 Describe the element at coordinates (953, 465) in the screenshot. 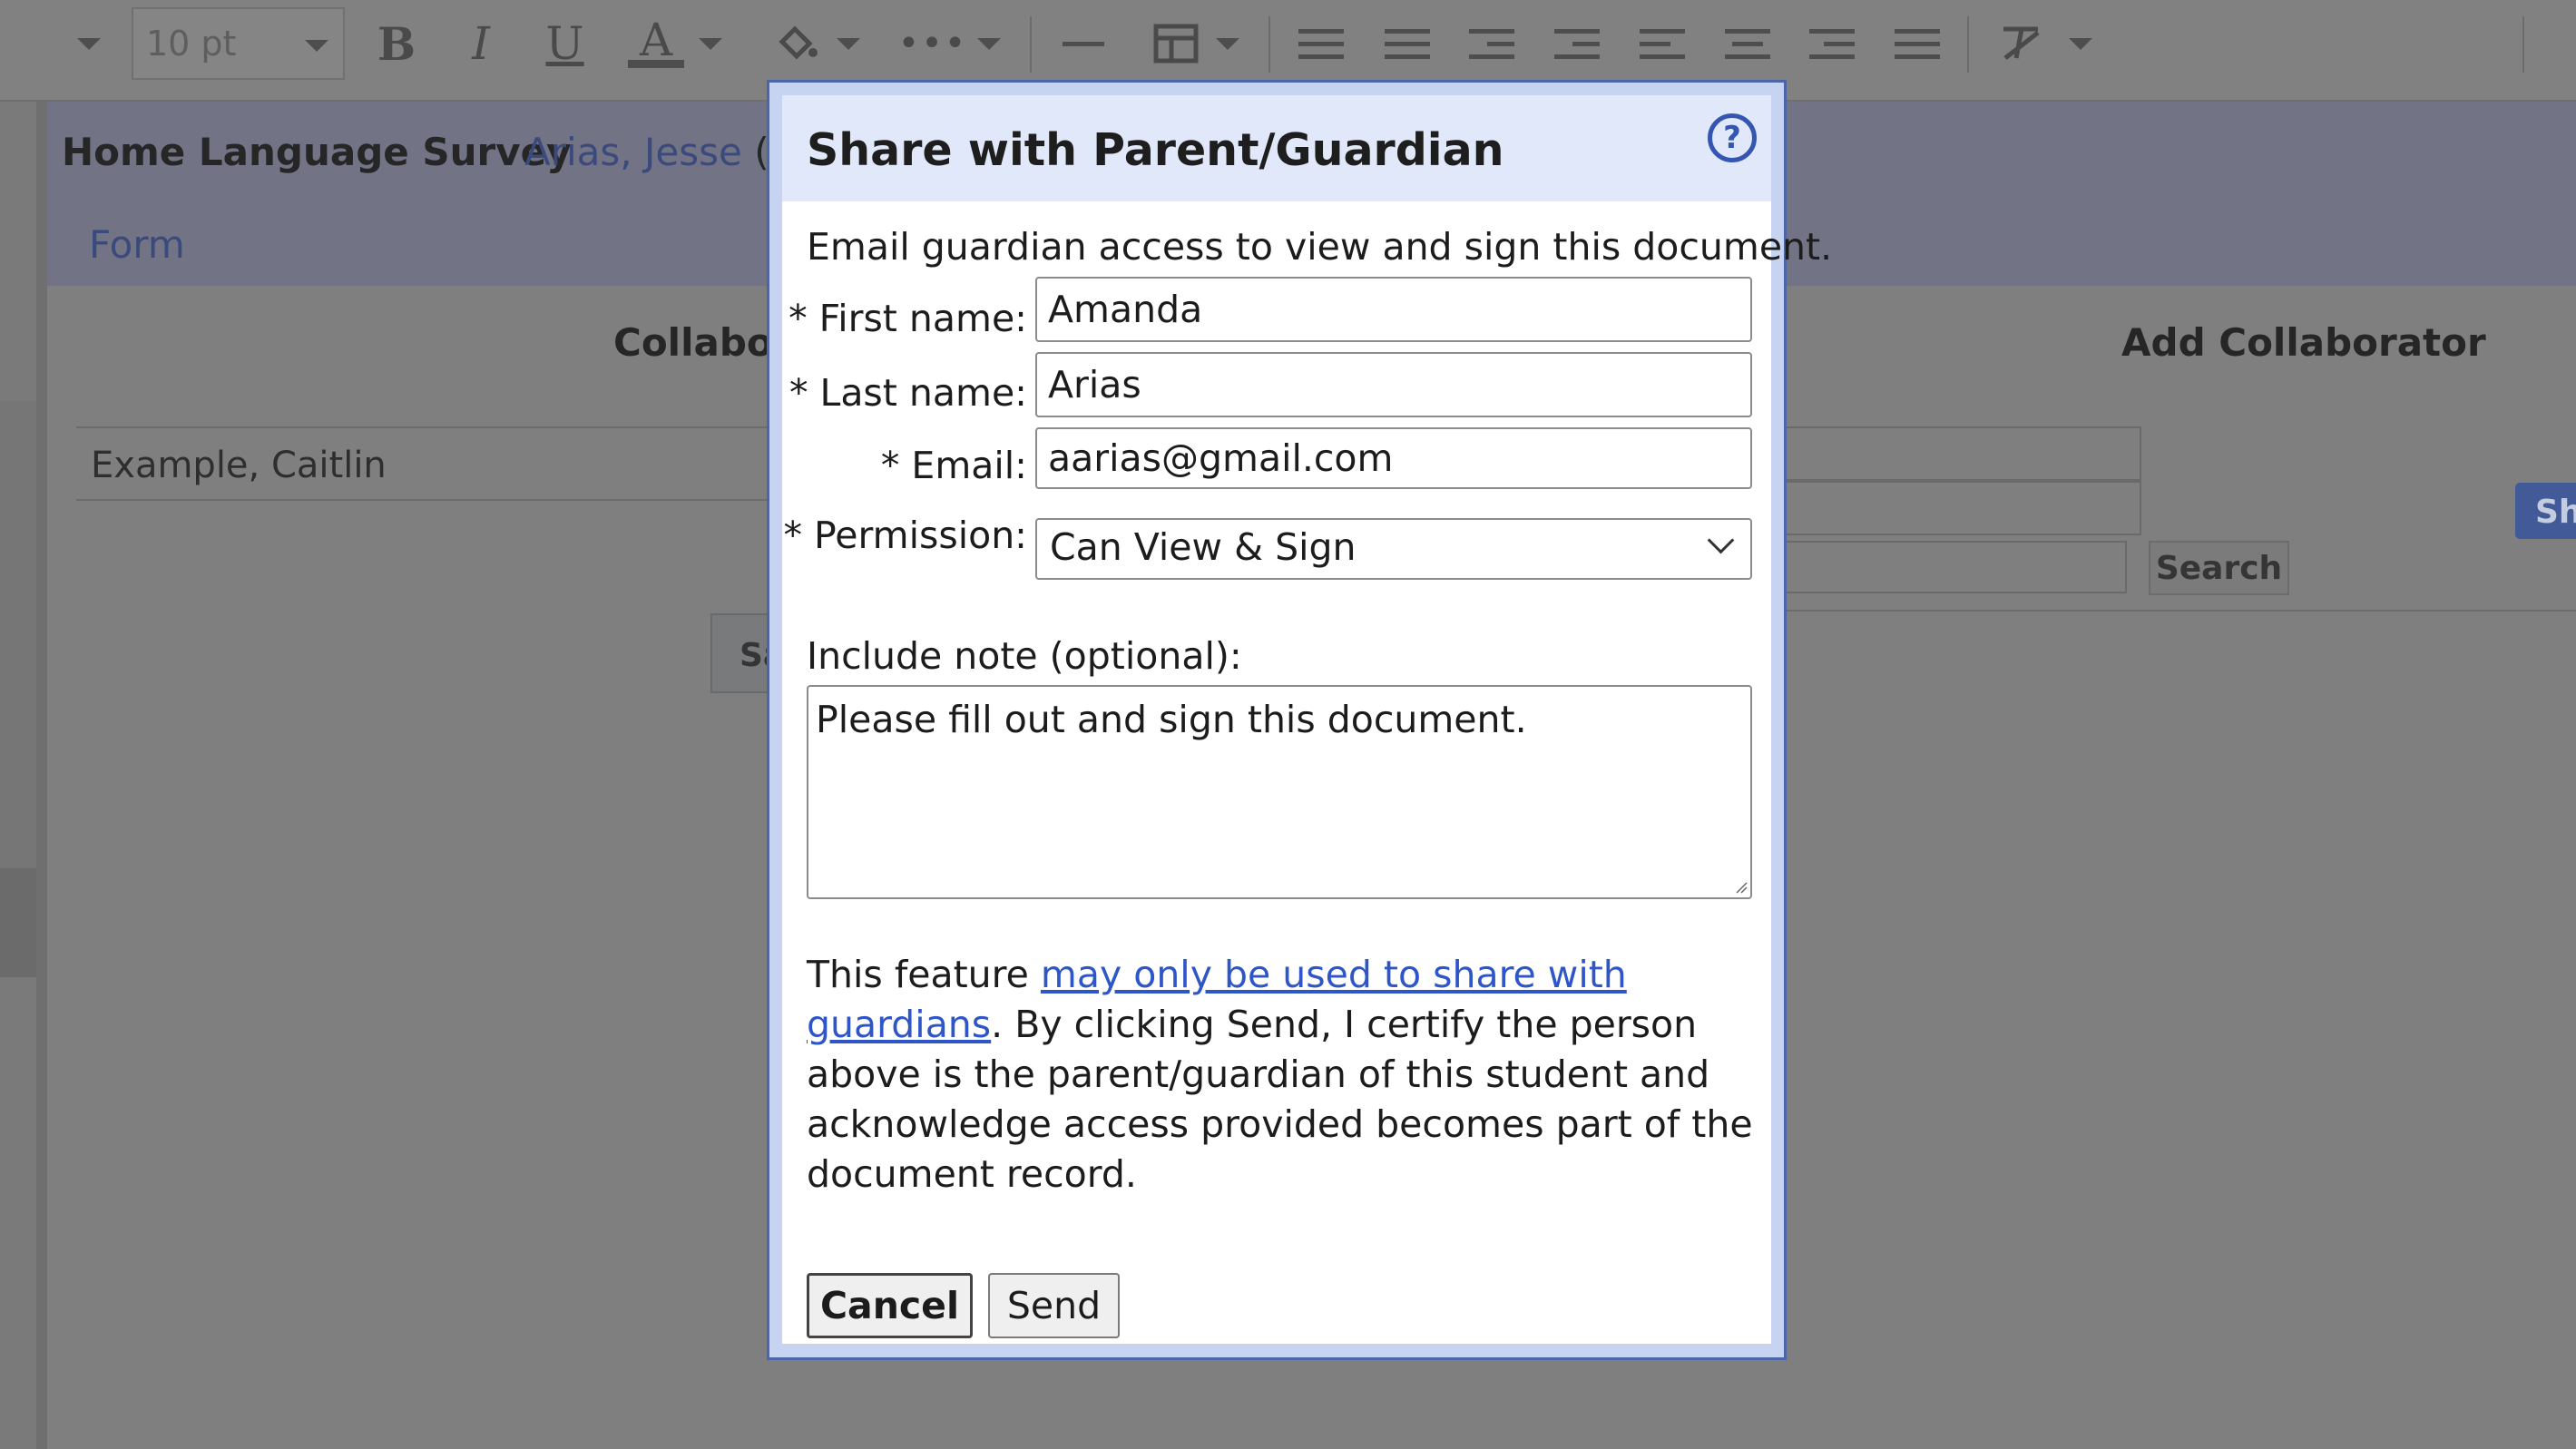

I see `email-label: * Email:` at that location.